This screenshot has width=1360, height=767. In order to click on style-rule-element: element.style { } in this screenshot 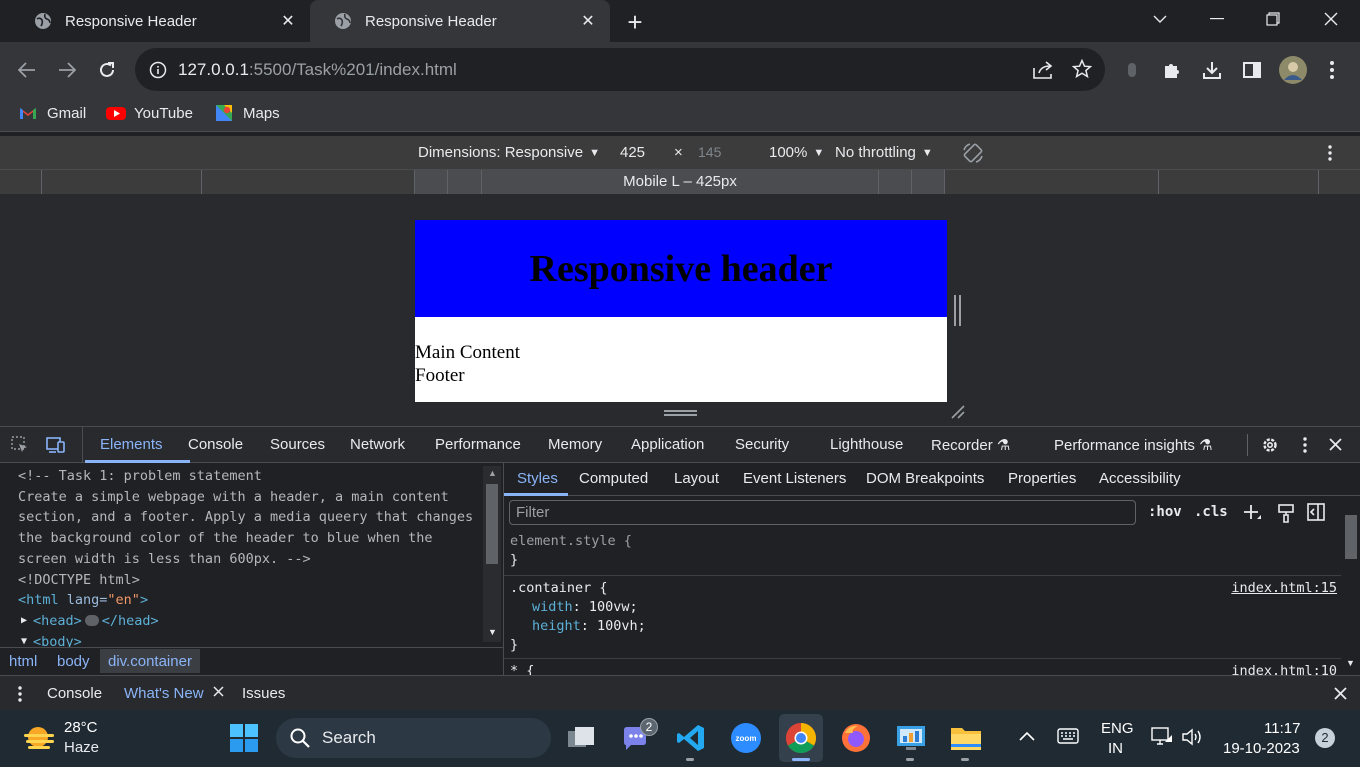, I will do `click(922, 554)`.